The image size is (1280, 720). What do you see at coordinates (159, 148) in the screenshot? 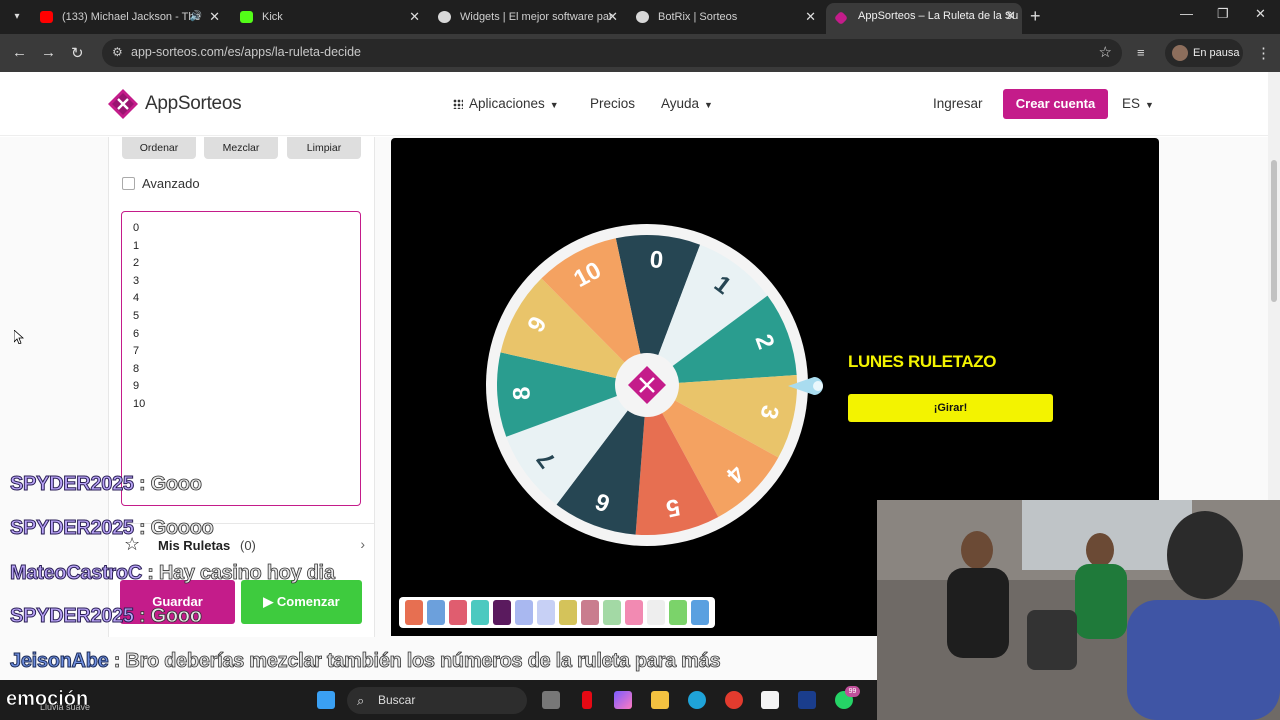
I see `sort-button: Ordenar` at bounding box center [159, 148].